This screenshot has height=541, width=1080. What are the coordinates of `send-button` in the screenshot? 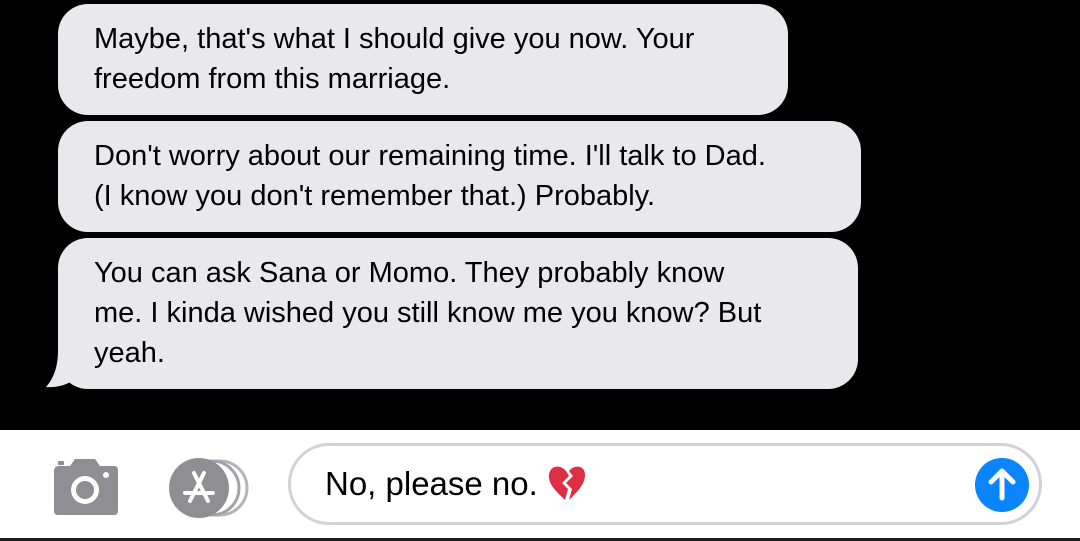 It's located at (1002, 485).